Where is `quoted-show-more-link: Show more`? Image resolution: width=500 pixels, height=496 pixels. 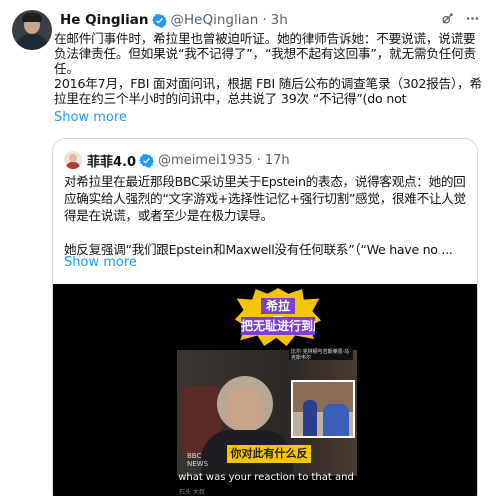 quoted-show-more-link: Show more is located at coordinates (100, 262).